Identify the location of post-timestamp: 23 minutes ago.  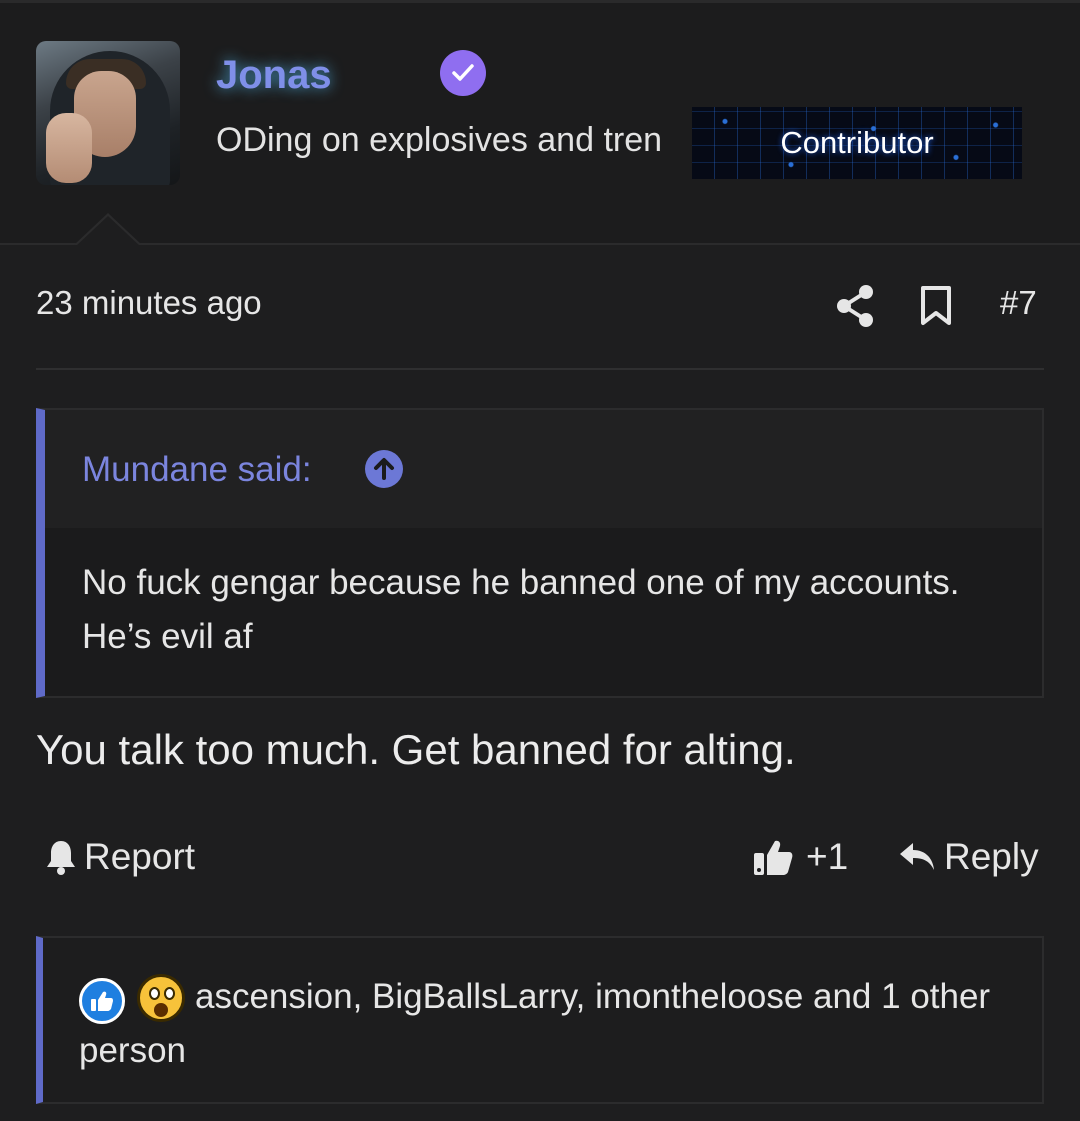
(149, 303).